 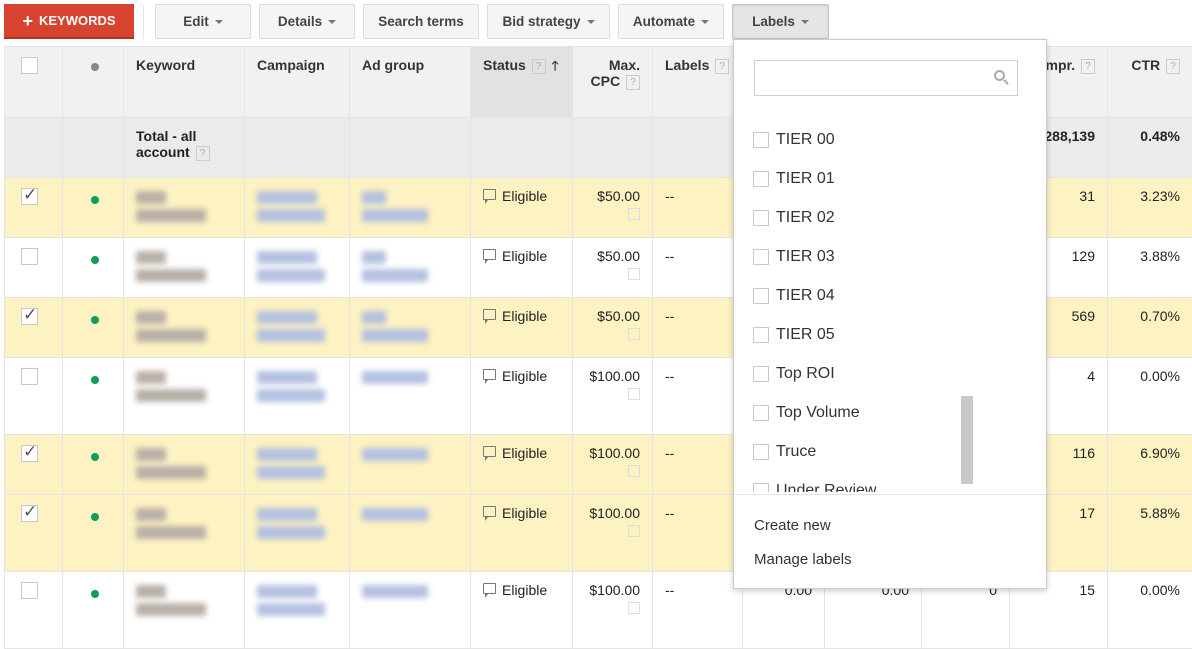 I want to click on blurred-link, so click(x=287, y=454).